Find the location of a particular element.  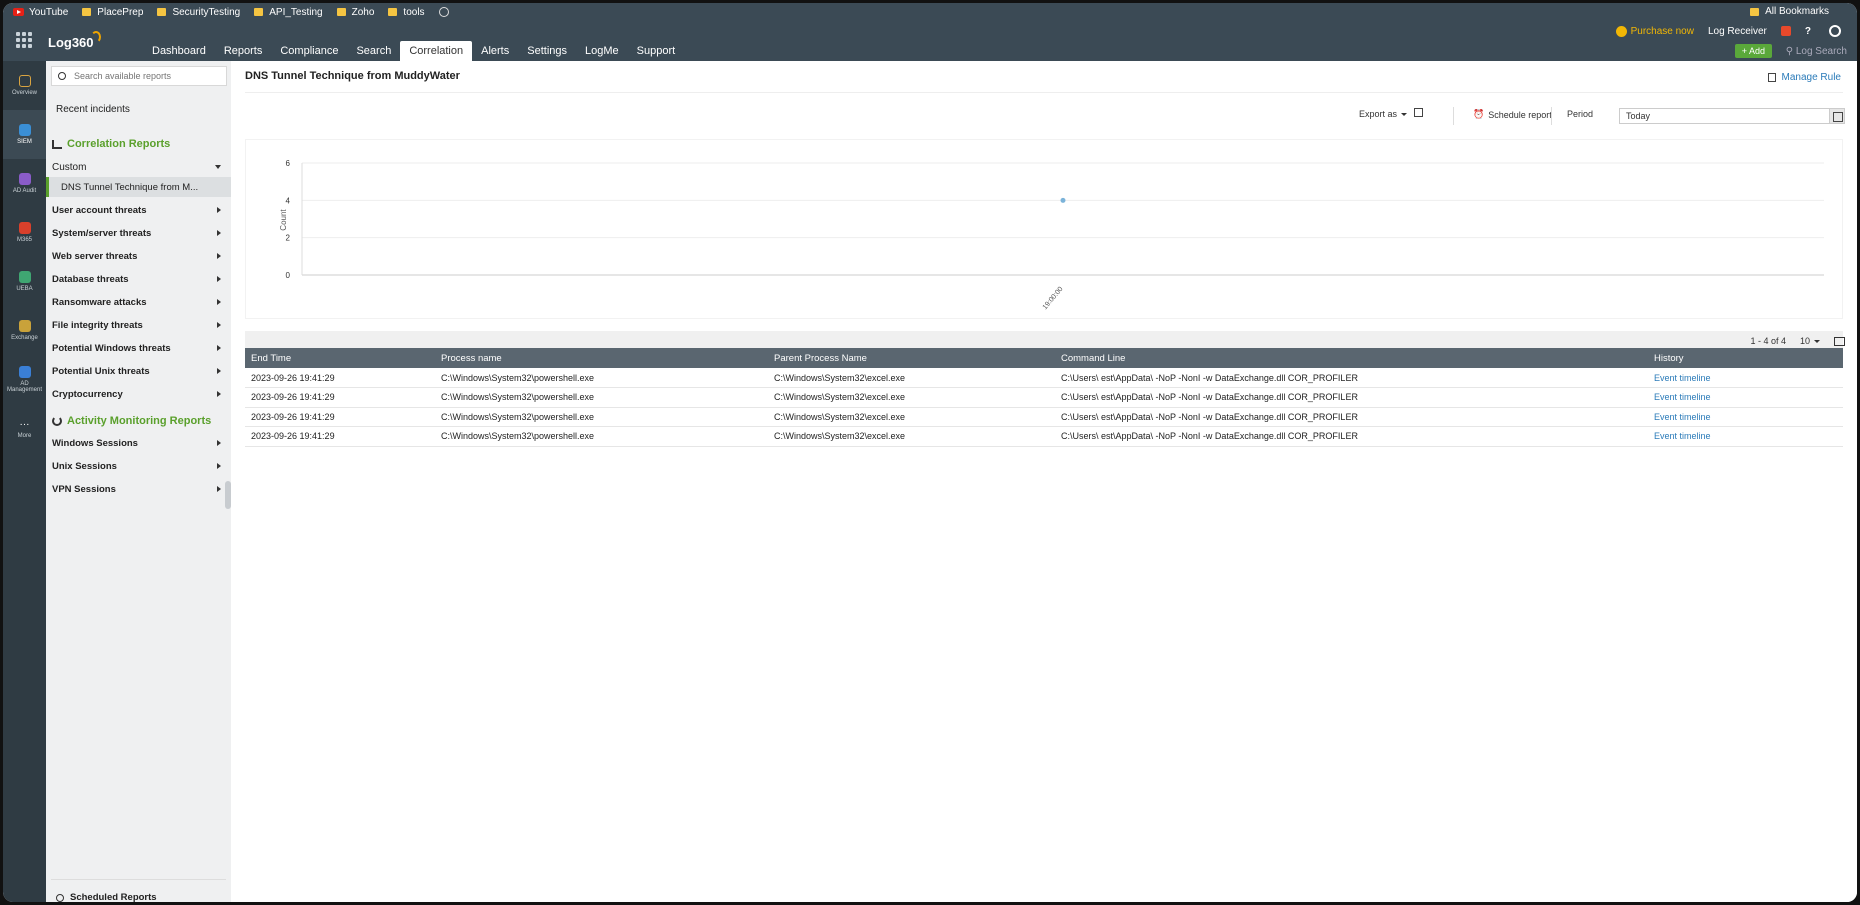

y-axis-label: Count is located at coordinates (283, 220).